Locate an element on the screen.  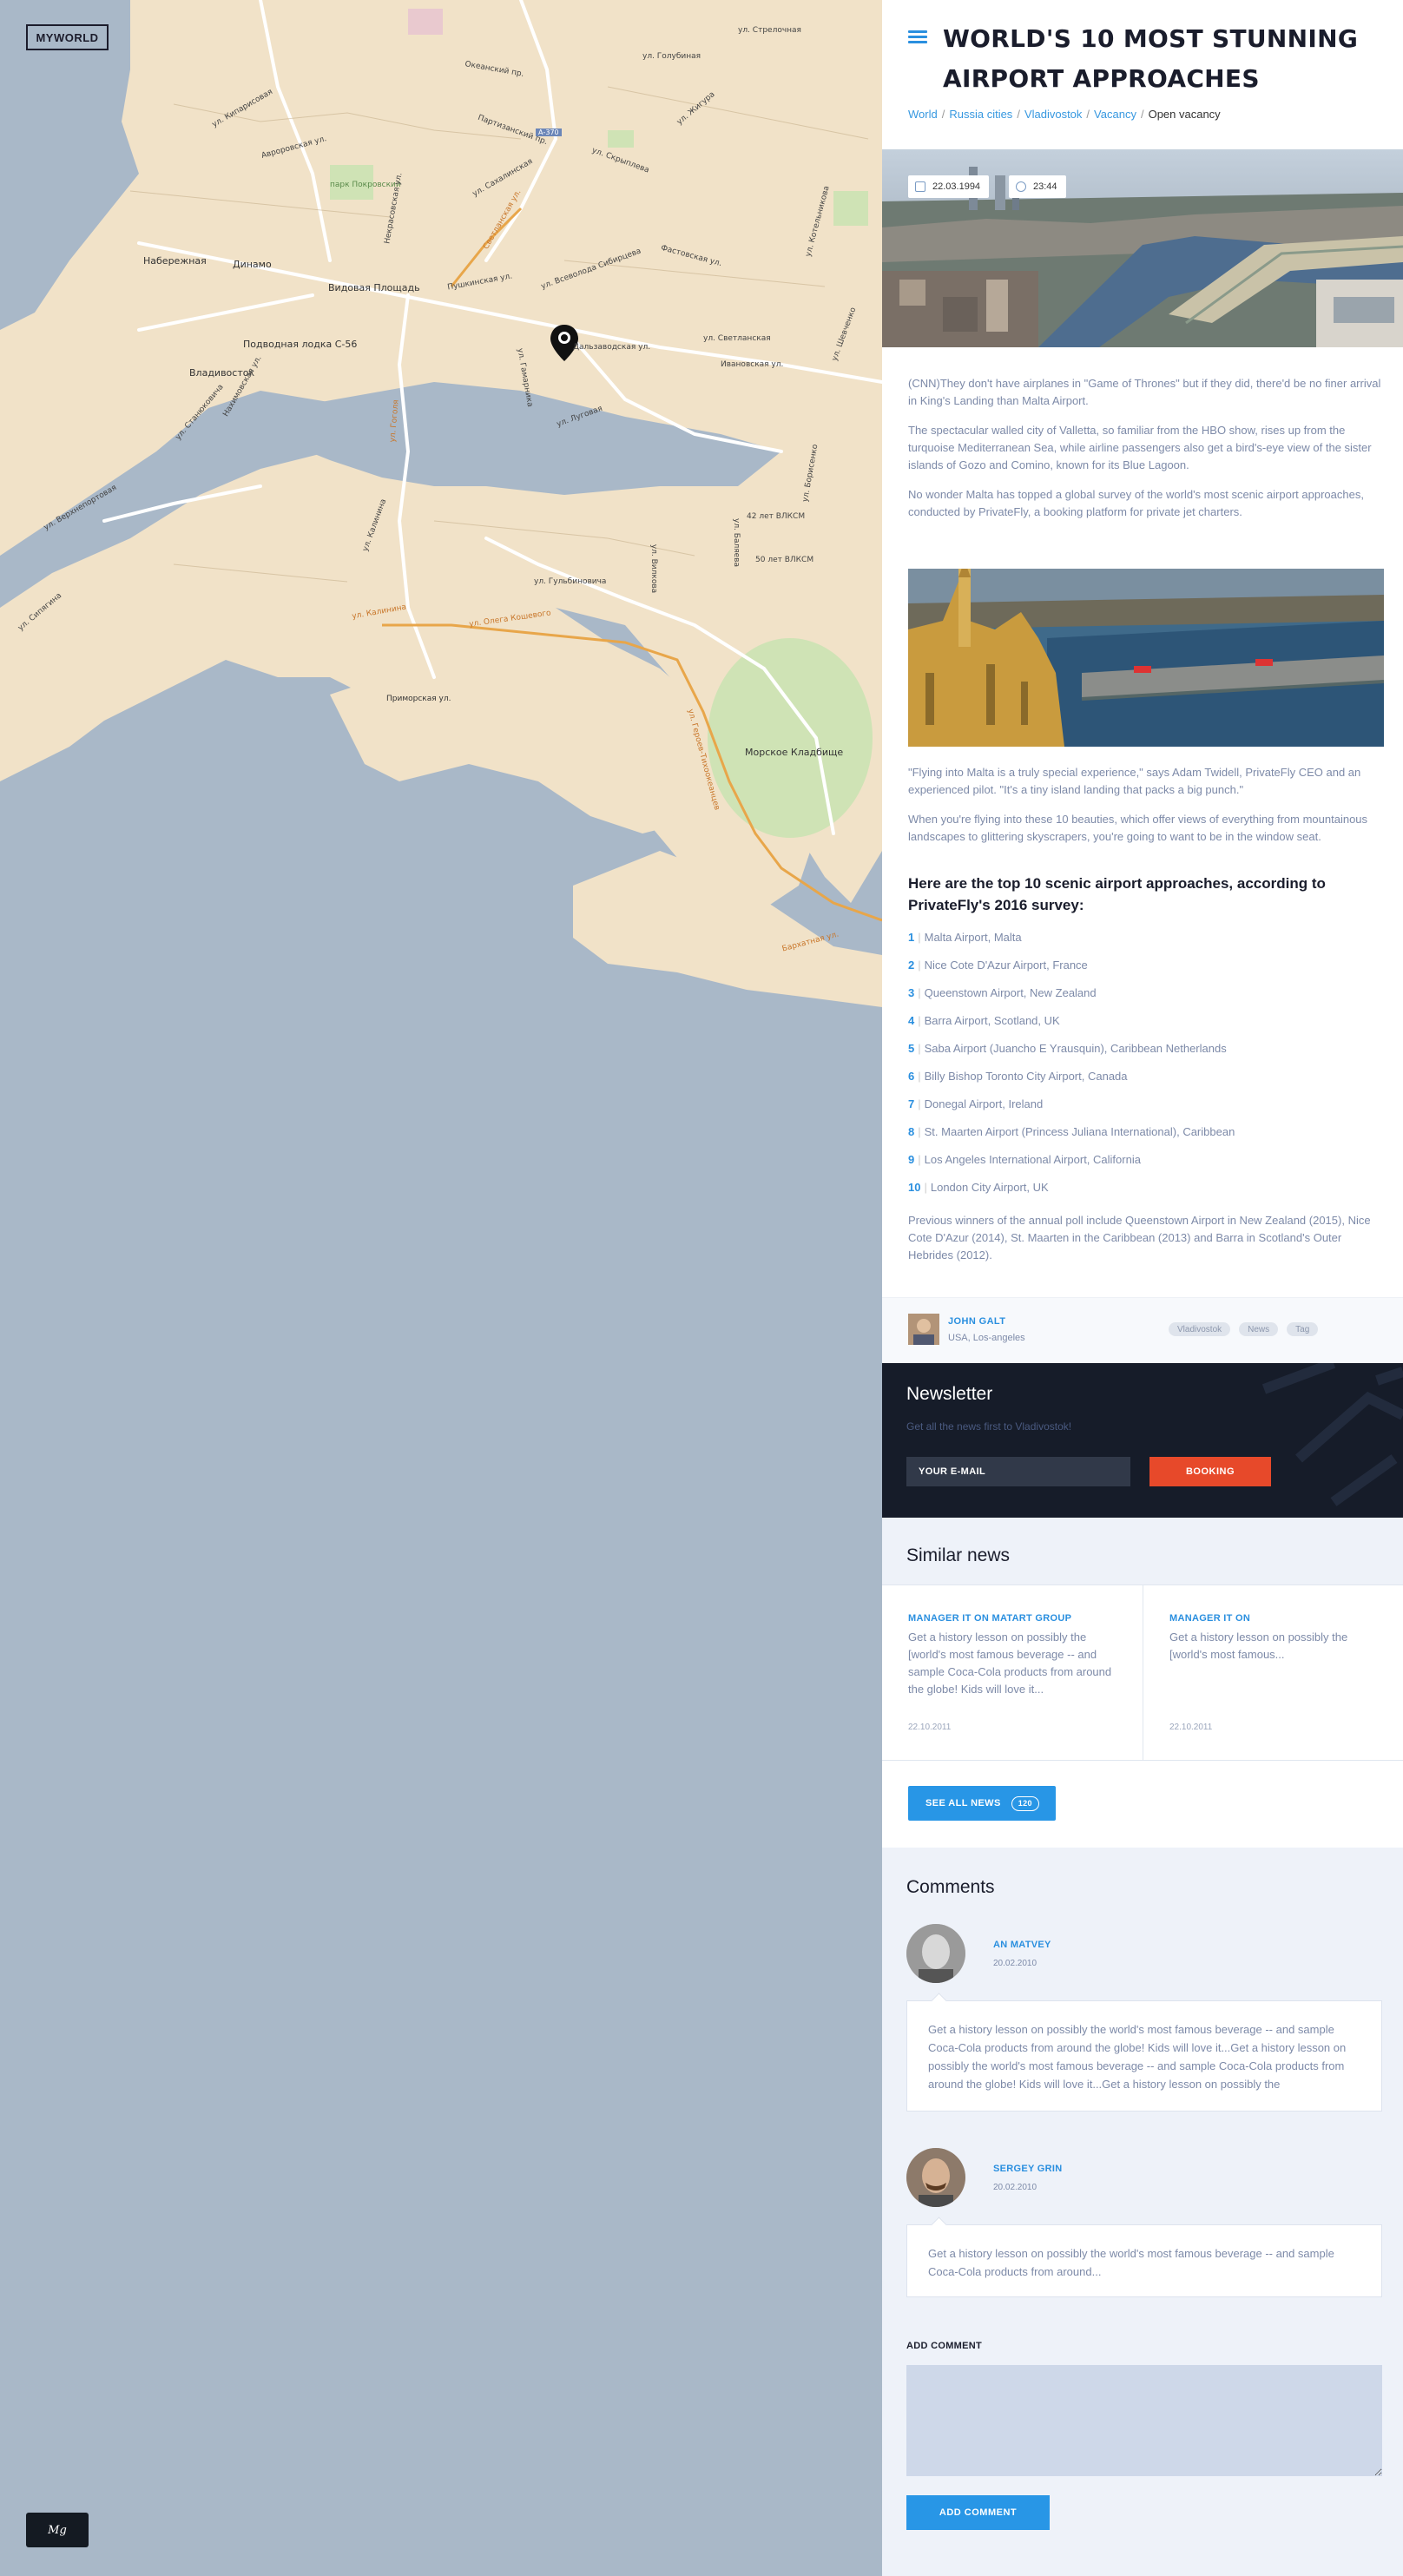
menu-icon is located at coordinates (917, 37).